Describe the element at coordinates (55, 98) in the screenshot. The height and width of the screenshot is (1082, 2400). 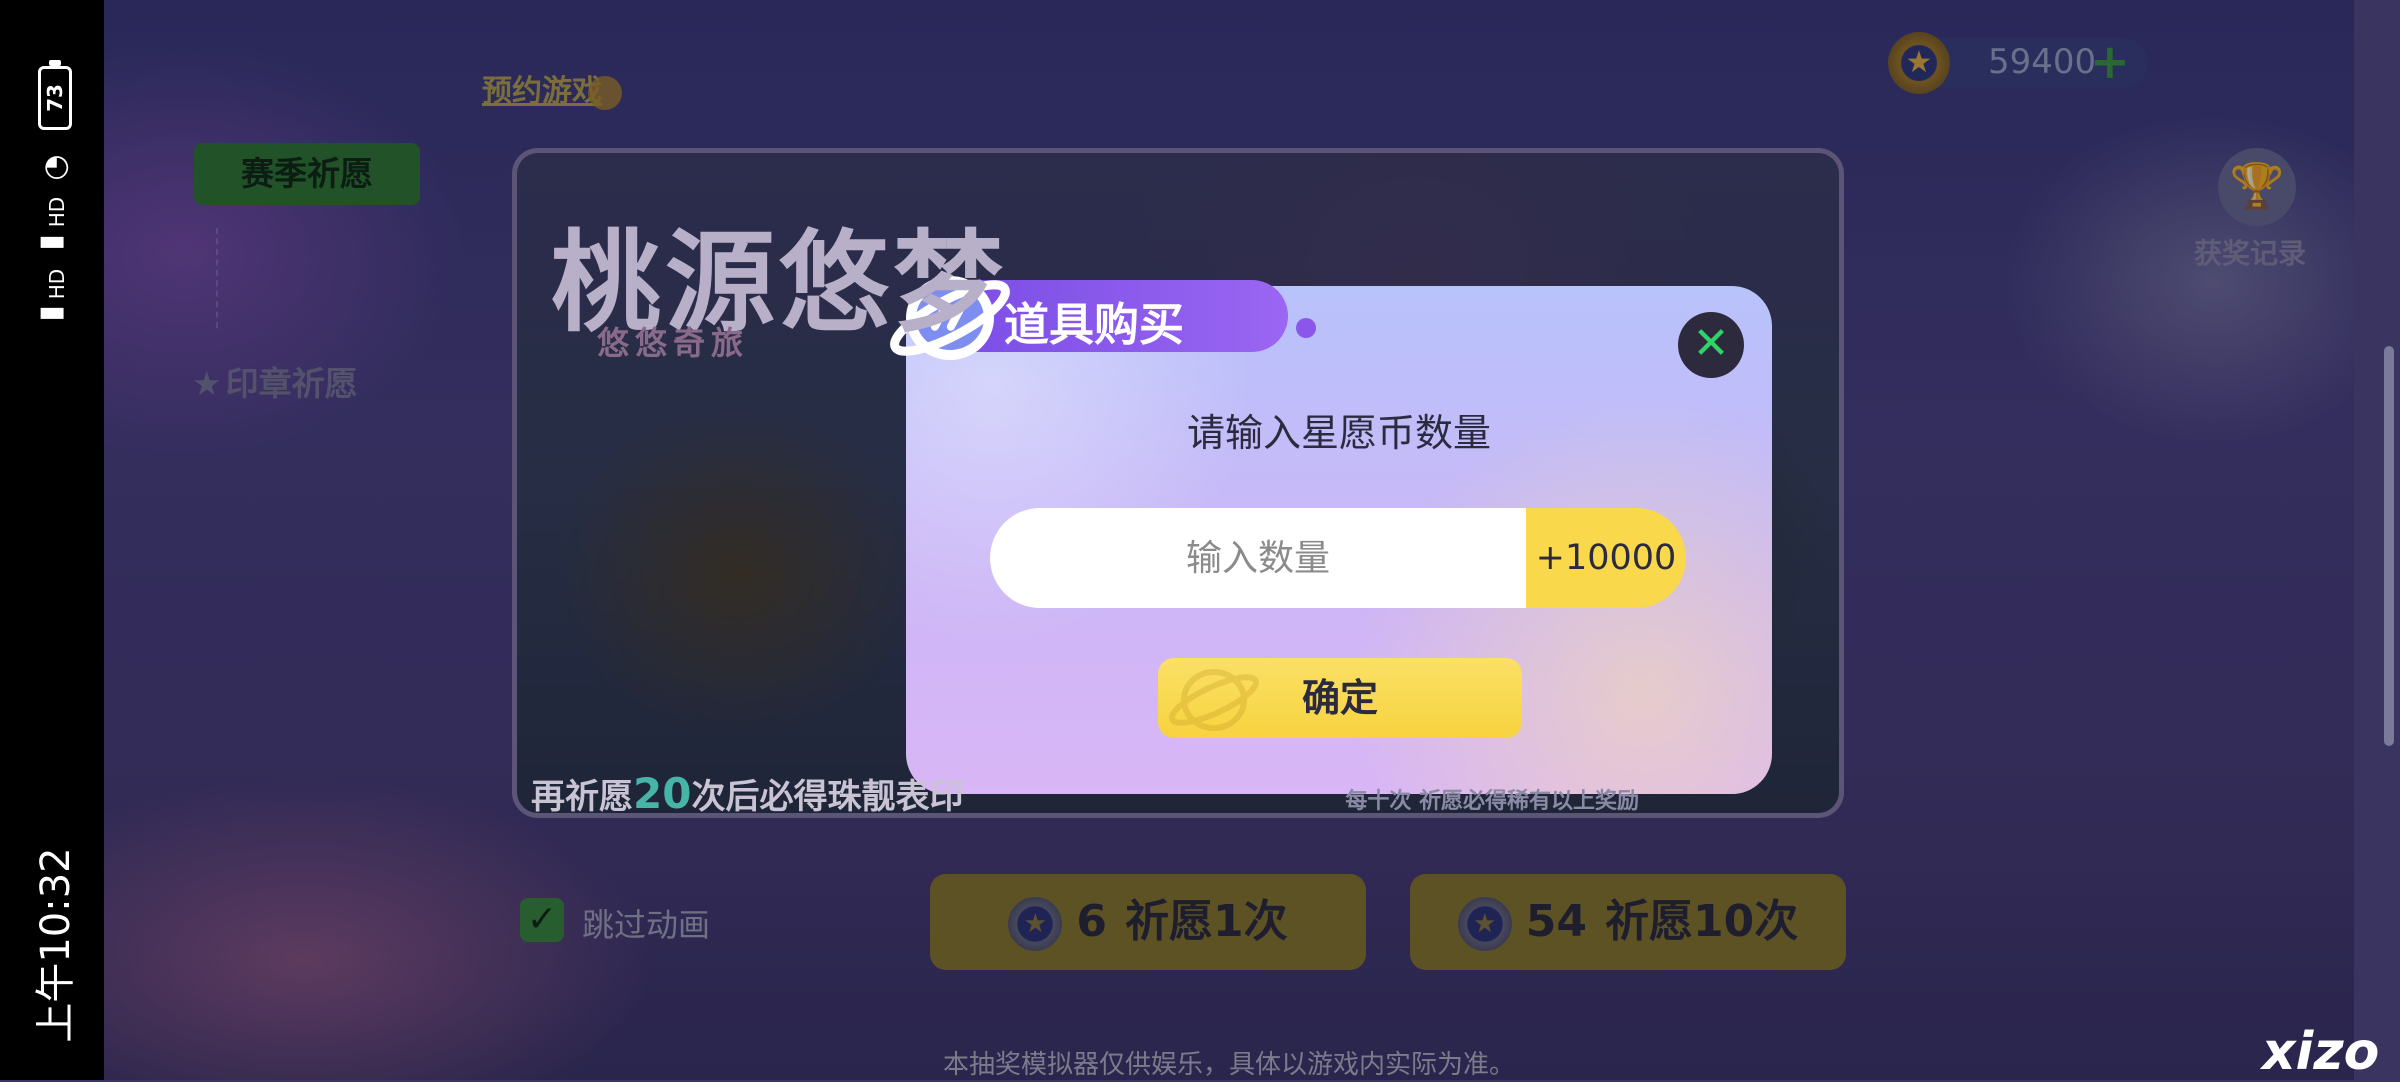
I see `battery-level: 73` at that location.